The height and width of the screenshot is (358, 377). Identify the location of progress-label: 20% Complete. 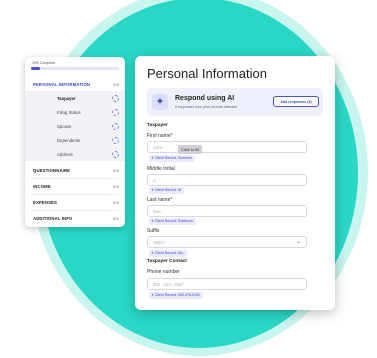
(43, 63).